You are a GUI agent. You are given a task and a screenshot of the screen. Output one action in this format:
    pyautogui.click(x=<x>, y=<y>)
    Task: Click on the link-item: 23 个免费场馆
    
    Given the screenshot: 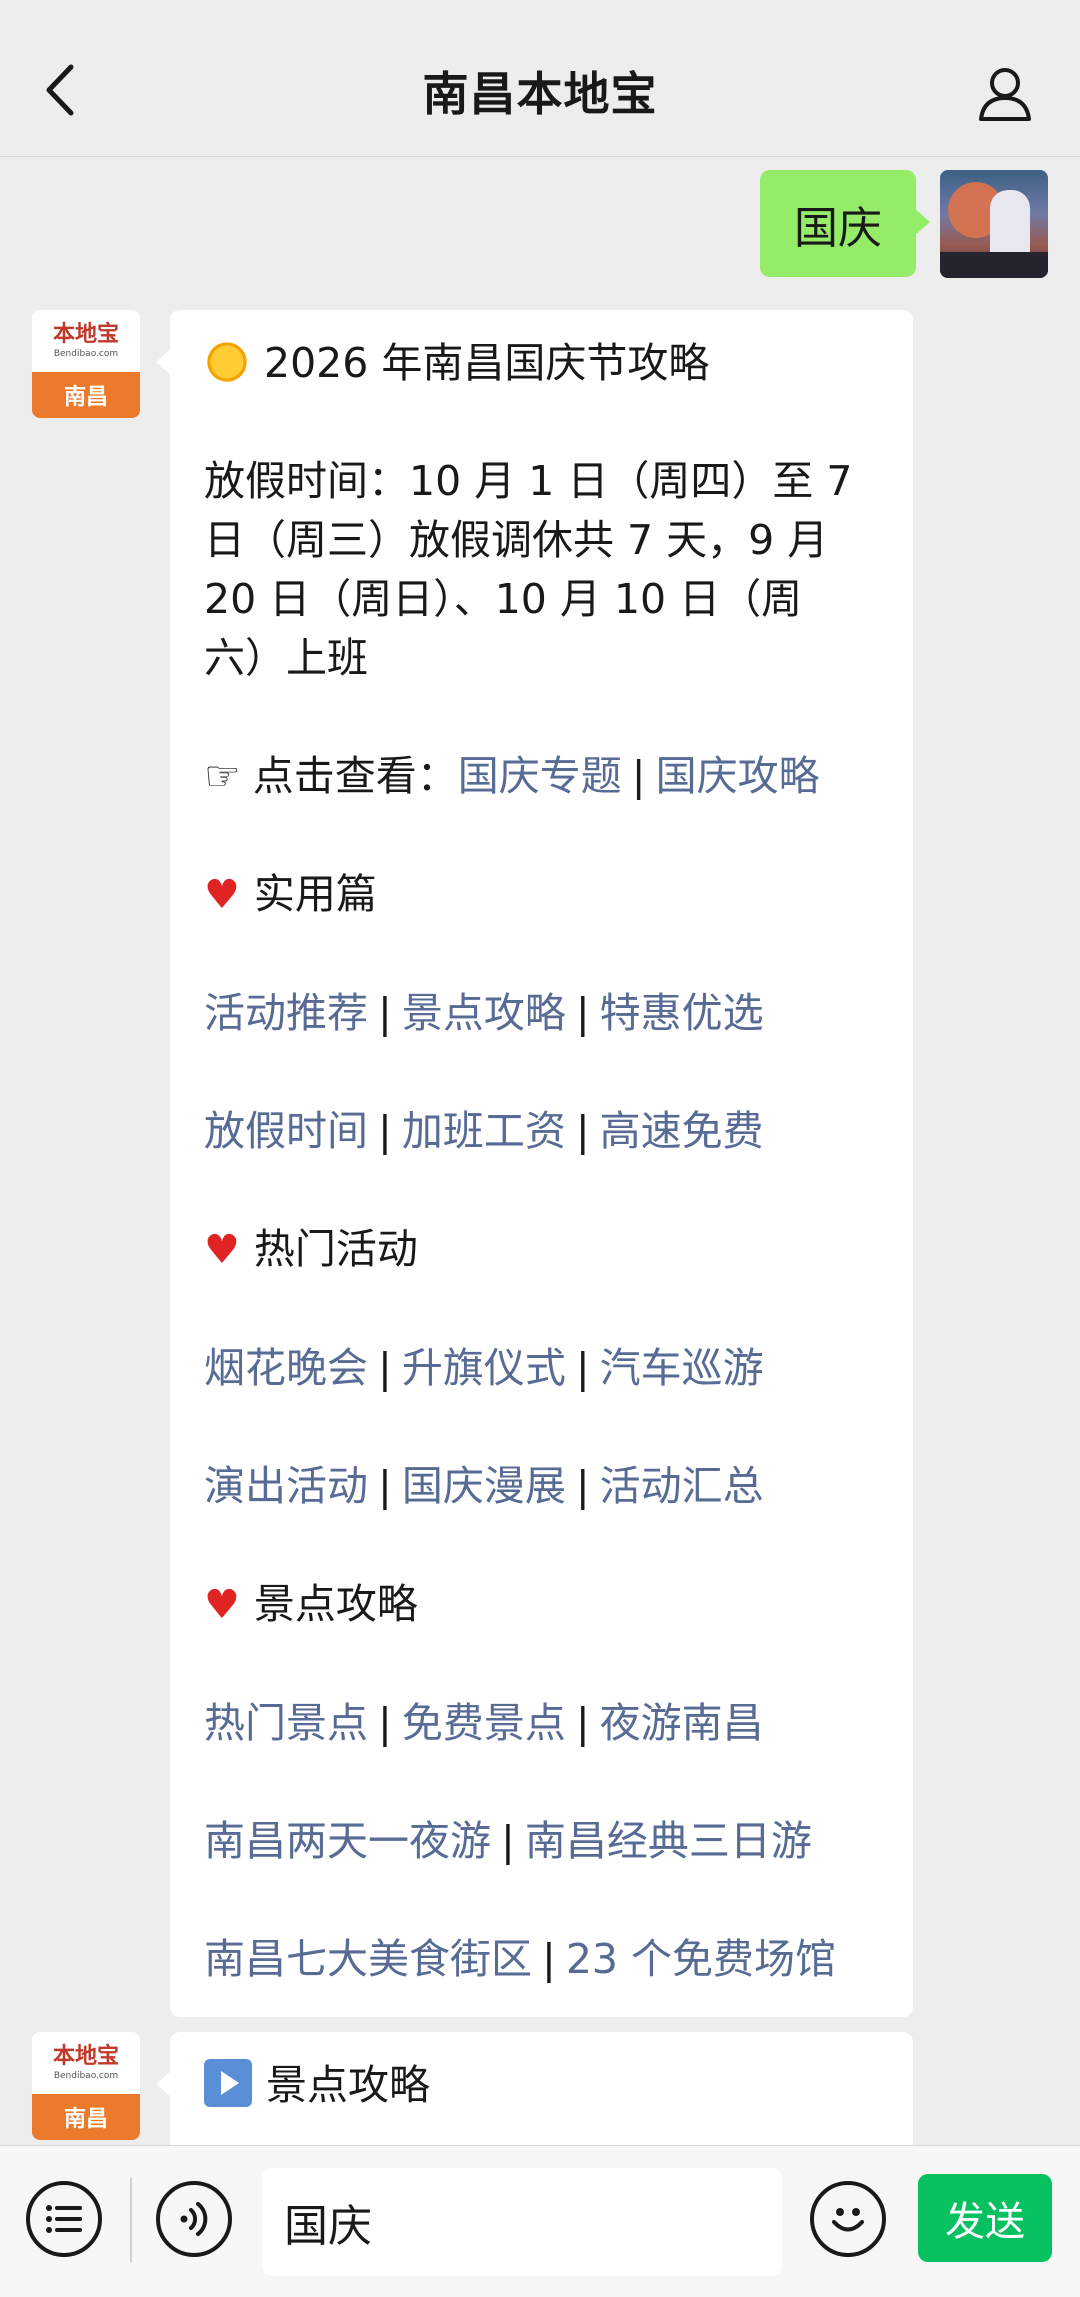 What is the action you would take?
    pyautogui.click(x=701, y=1959)
    